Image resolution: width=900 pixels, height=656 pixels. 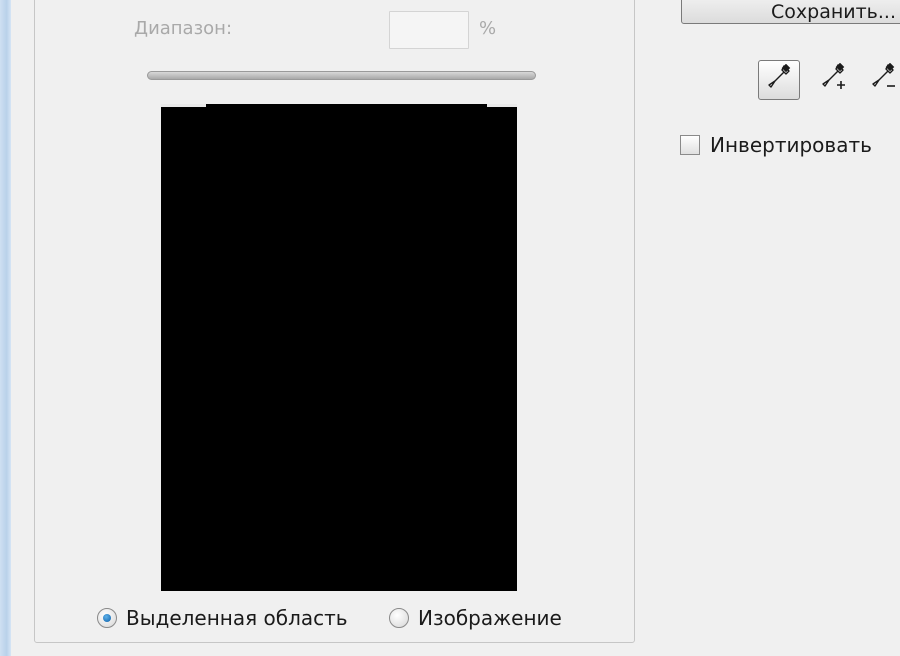 I want to click on range-unit: %, so click(x=488, y=28).